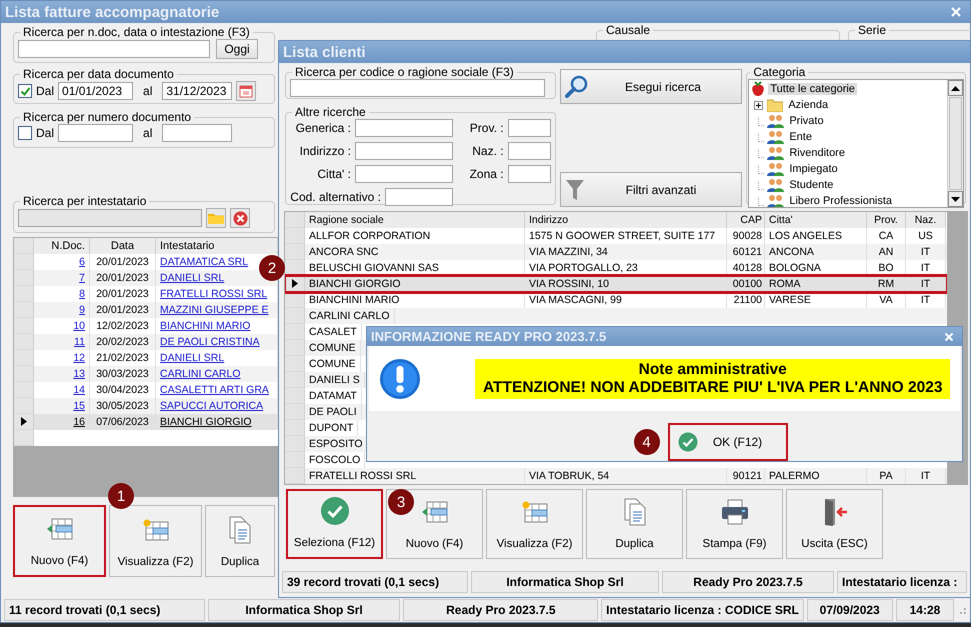 This screenshot has width=971, height=627. Describe the element at coordinates (955, 88) in the screenshot. I see `scroll-up-icon` at that location.